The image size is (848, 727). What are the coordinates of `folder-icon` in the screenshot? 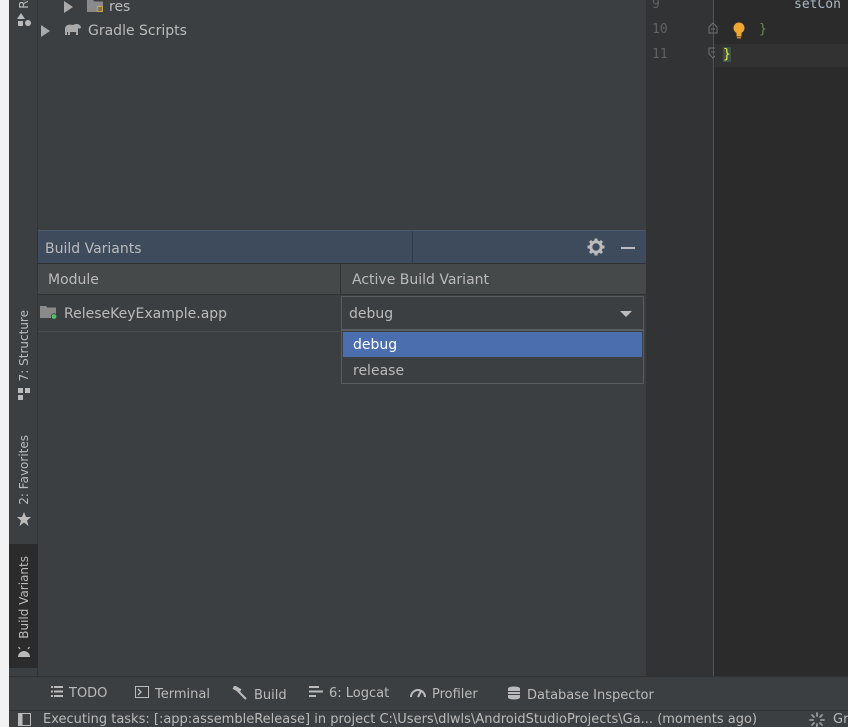 It's located at (95, 8).